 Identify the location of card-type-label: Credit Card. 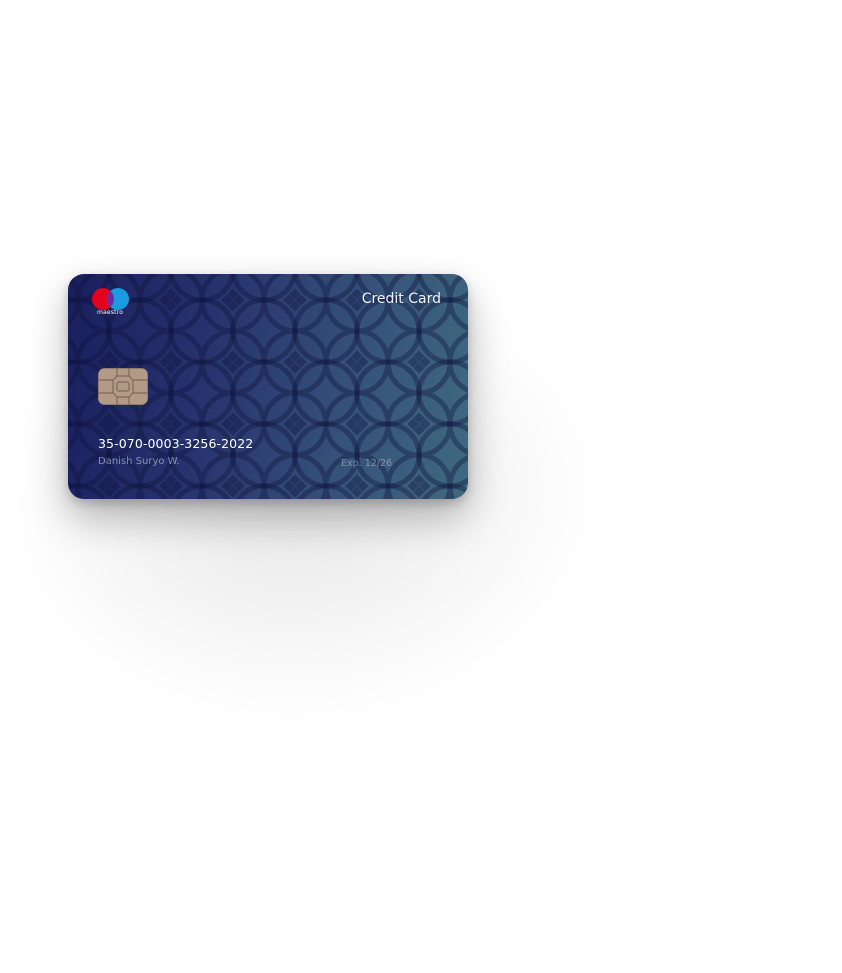
(401, 299).